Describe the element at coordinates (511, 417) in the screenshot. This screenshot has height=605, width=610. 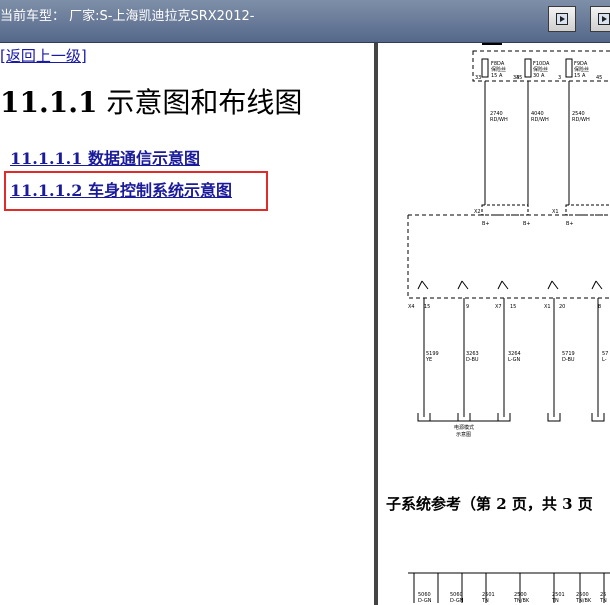
I see `terminals` at that location.